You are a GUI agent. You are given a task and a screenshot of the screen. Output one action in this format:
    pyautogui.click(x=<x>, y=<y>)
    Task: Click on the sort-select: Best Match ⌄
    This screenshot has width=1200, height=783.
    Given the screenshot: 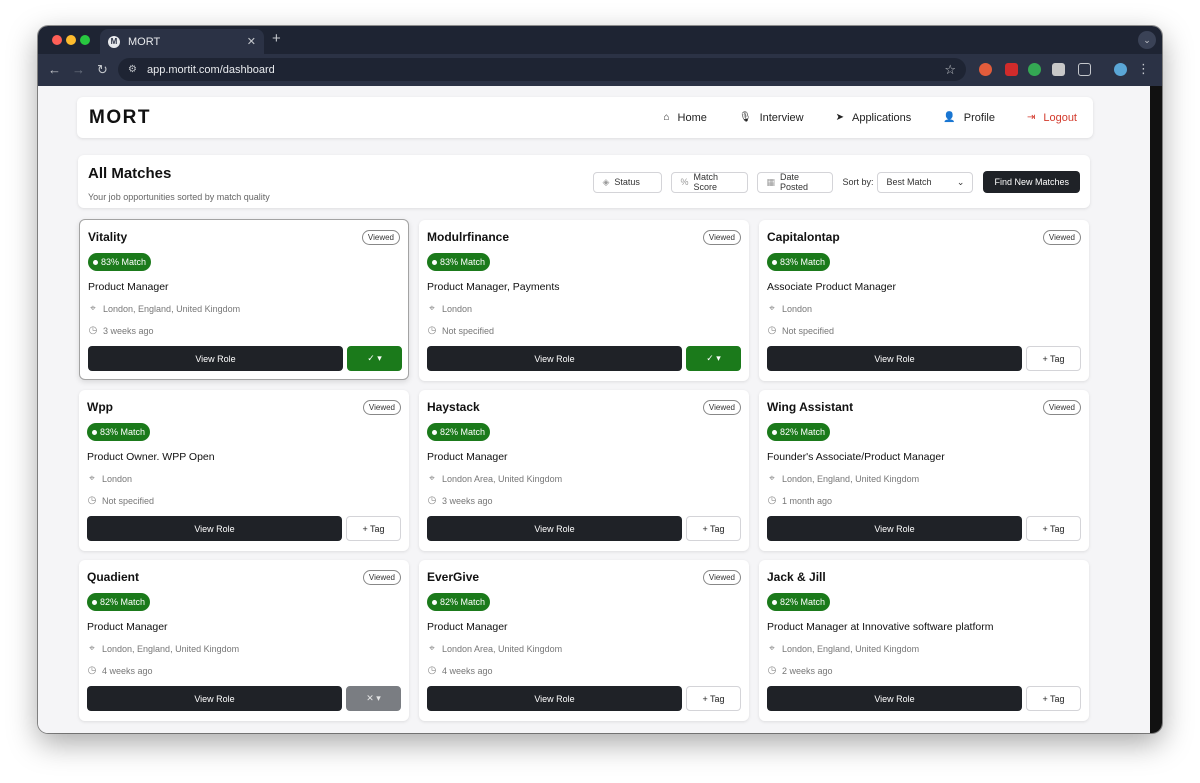 What is the action you would take?
    pyautogui.click(x=925, y=182)
    